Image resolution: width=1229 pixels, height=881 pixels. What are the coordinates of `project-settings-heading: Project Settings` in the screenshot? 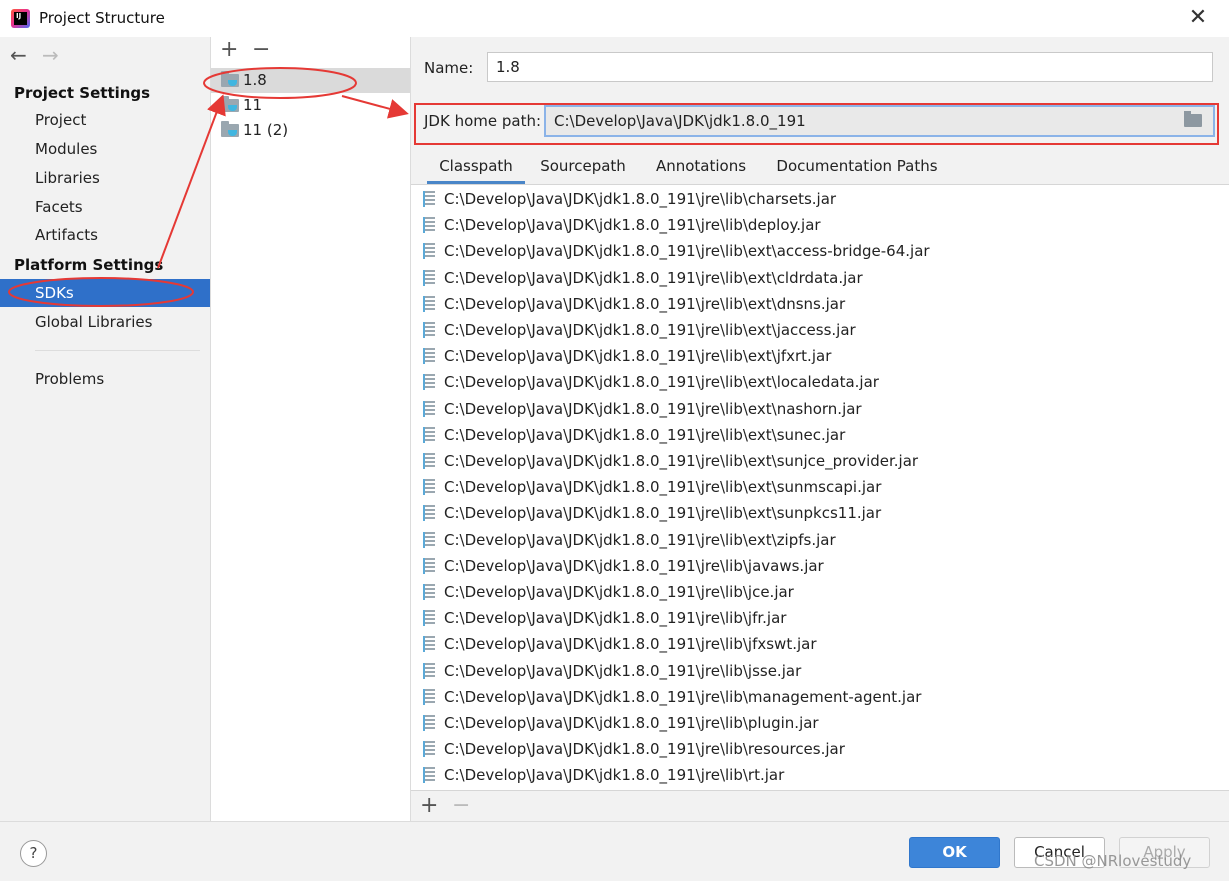 It's located at (82, 93).